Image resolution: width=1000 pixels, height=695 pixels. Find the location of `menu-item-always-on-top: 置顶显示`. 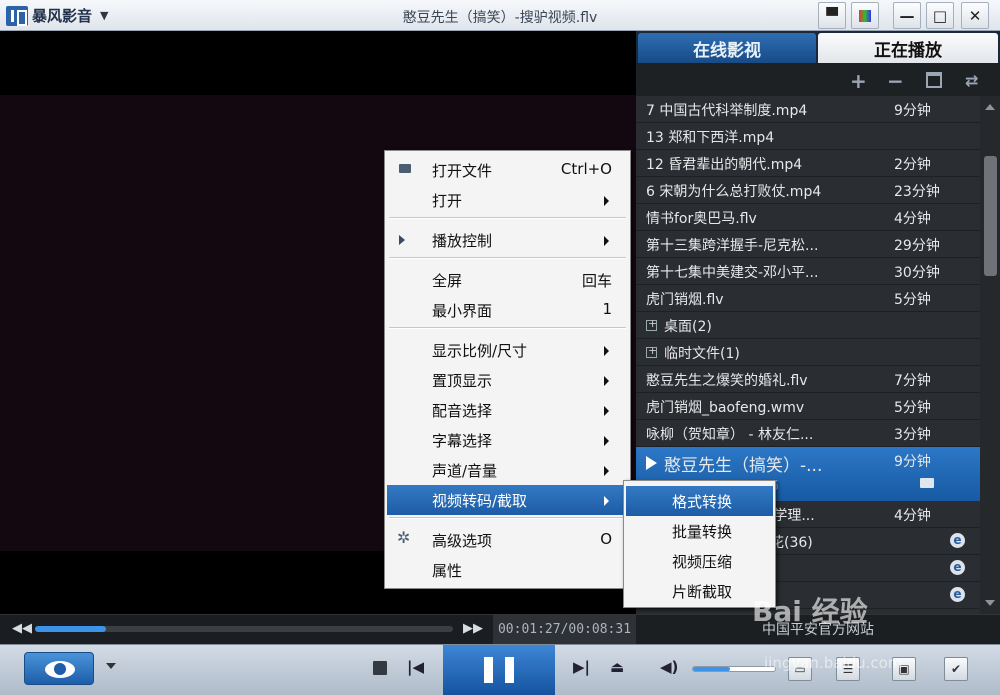

menu-item-always-on-top: 置顶显示 is located at coordinates (507, 380).